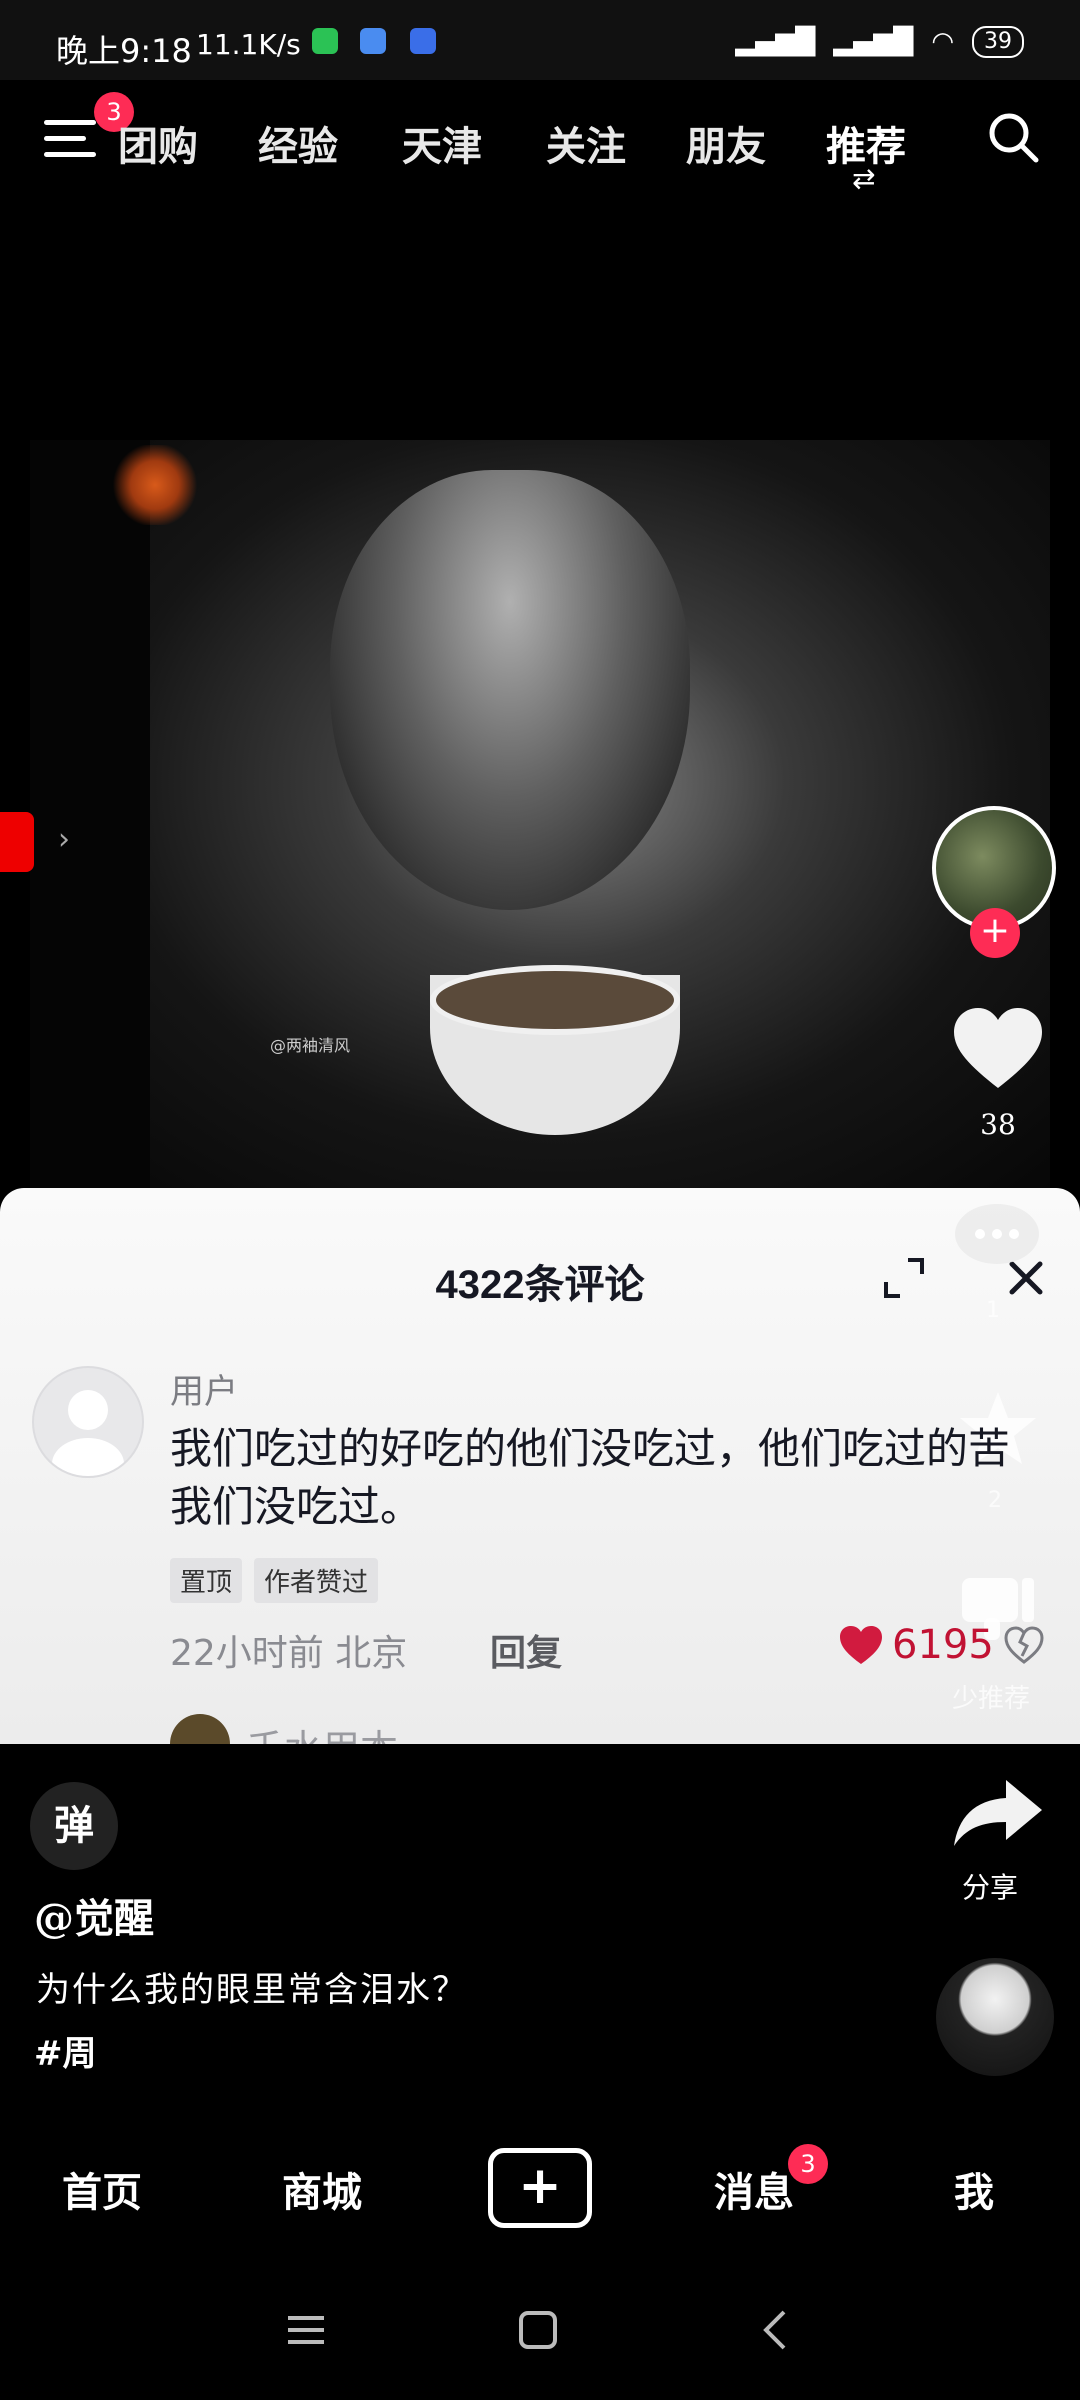  What do you see at coordinates (206, 1580) in the screenshot?
I see `pinned-tag: 置顶` at bounding box center [206, 1580].